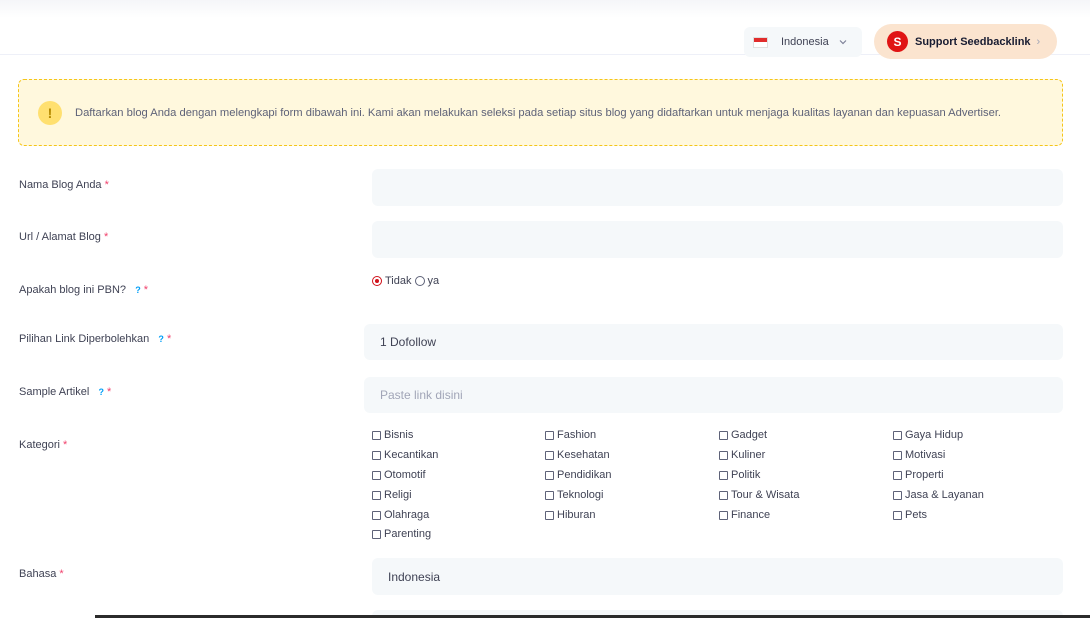 This screenshot has width=1090, height=618. I want to click on language-select: Indonesia, so click(717, 576).